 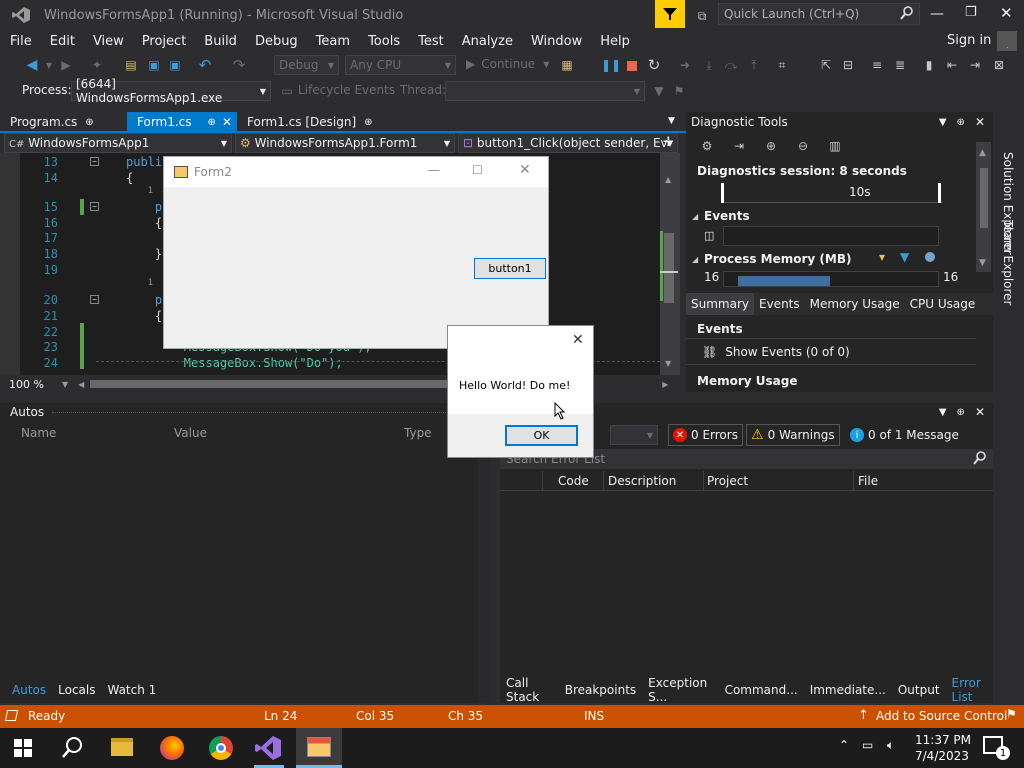 I want to click on events-section: ◢ Events, so click(x=718, y=216).